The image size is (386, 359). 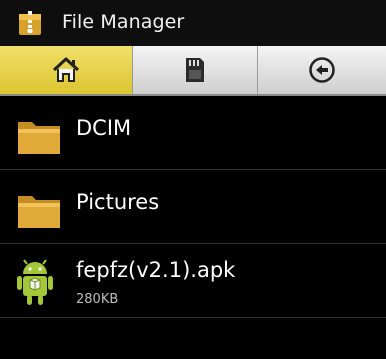 What do you see at coordinates (97, 299) in the screenshot?
I see `file-size: 280KB` at bounding box center [97, 299].